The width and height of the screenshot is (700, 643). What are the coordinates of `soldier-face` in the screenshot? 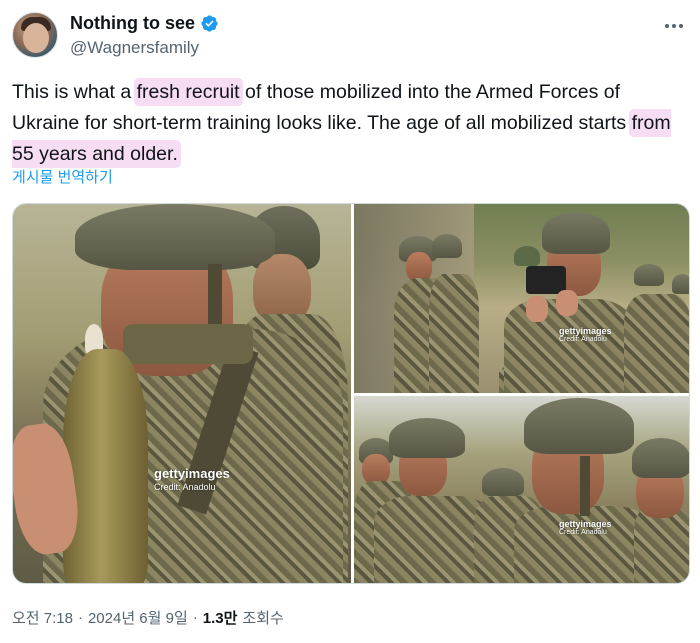 It's located at (376, 469).